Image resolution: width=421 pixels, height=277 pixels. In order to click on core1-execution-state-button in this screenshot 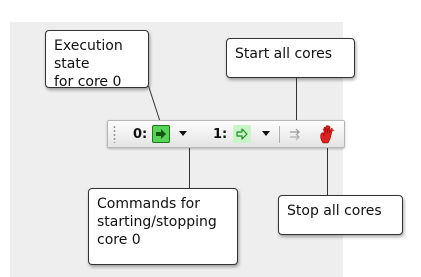, I will do `click(242, 134)`.